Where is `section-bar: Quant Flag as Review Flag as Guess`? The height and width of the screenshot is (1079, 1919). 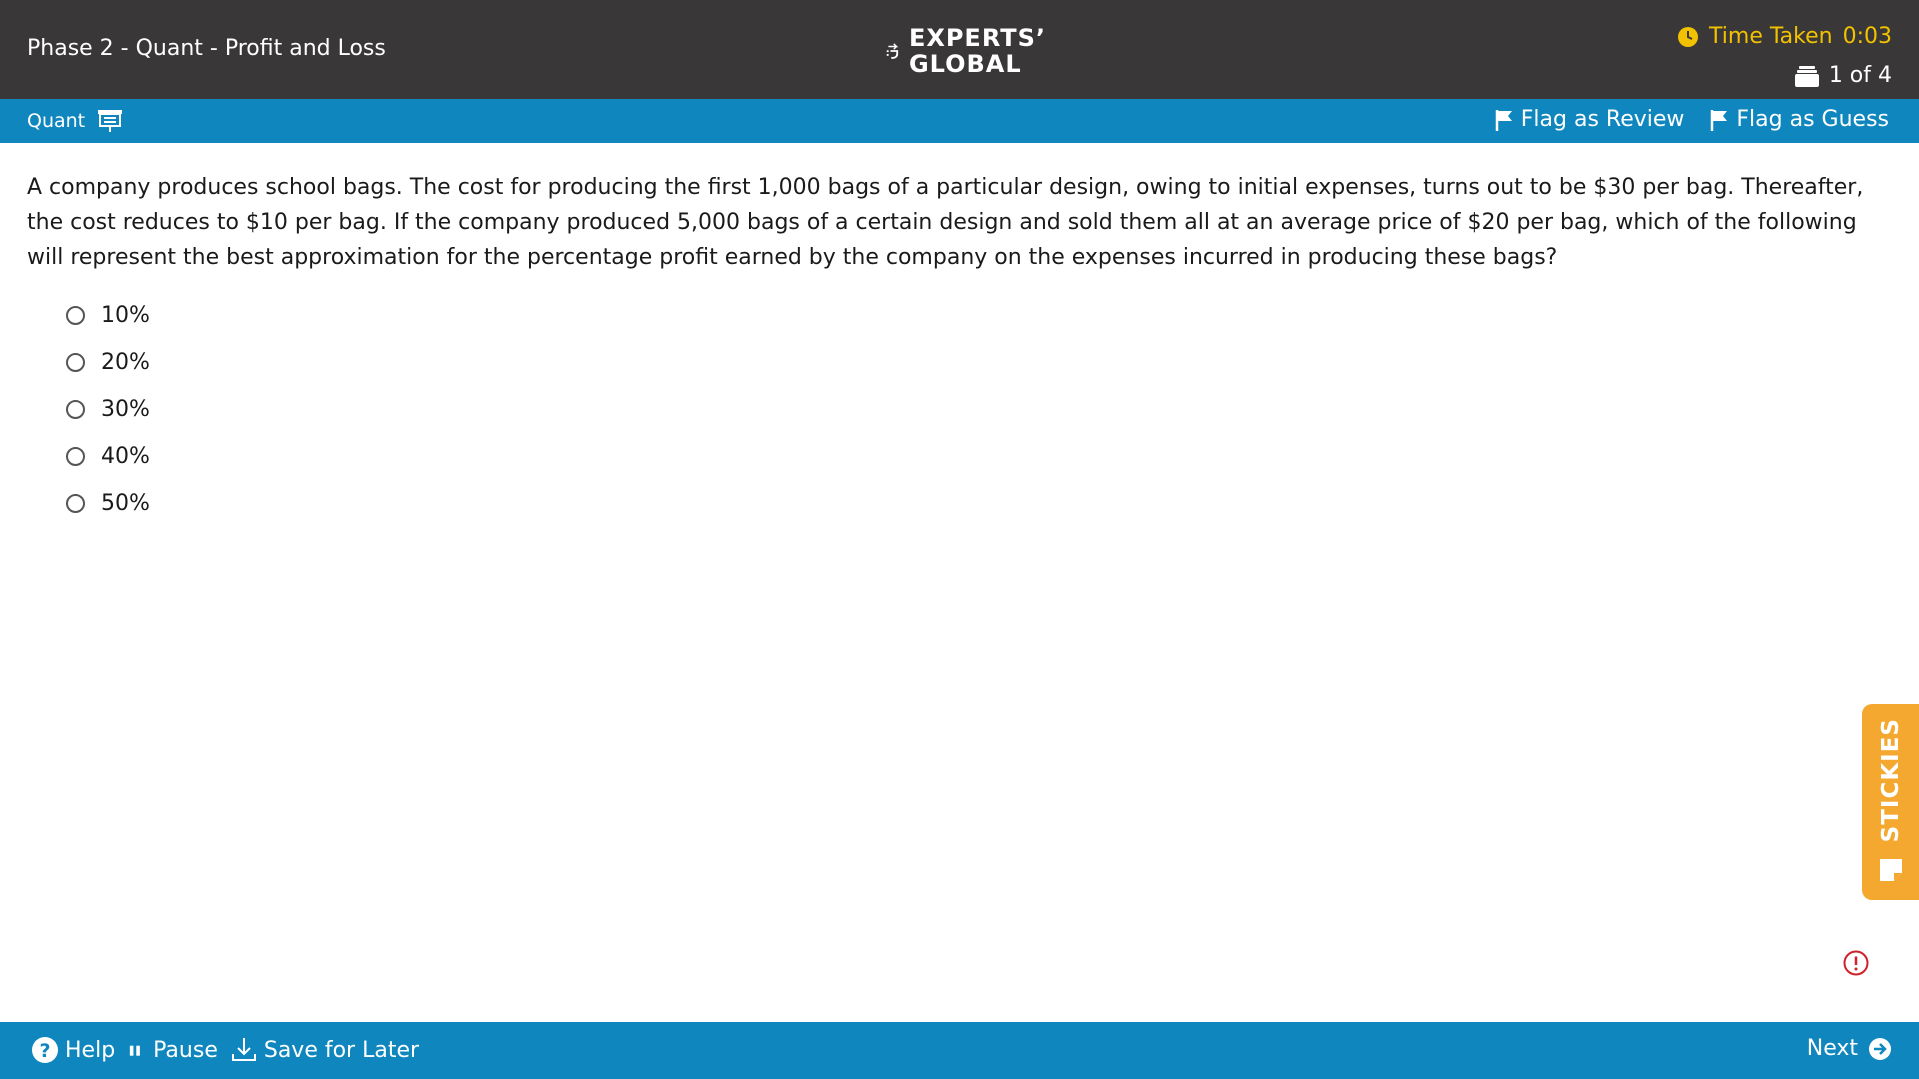 section-bar: Quant Flag as Review Flag as Guess is located at coordinates (959, 121).